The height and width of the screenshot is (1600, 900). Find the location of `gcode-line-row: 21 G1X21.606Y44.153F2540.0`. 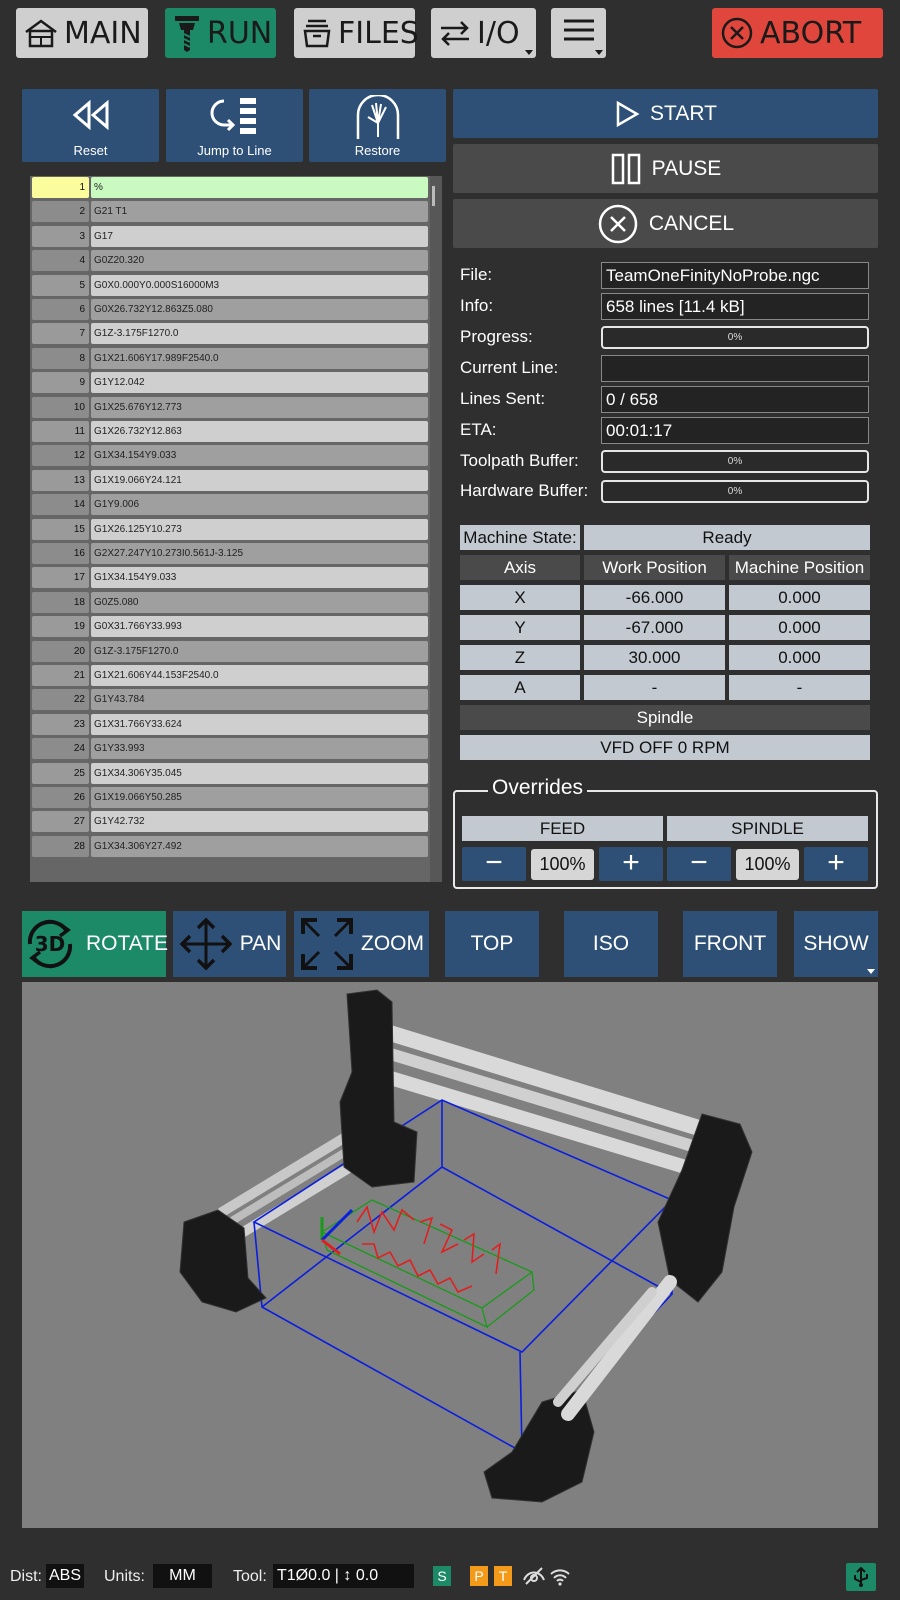

gcode-line-row: 21 G1X21.606Y44.153F2540.0 is located at coordinates (236, 675).